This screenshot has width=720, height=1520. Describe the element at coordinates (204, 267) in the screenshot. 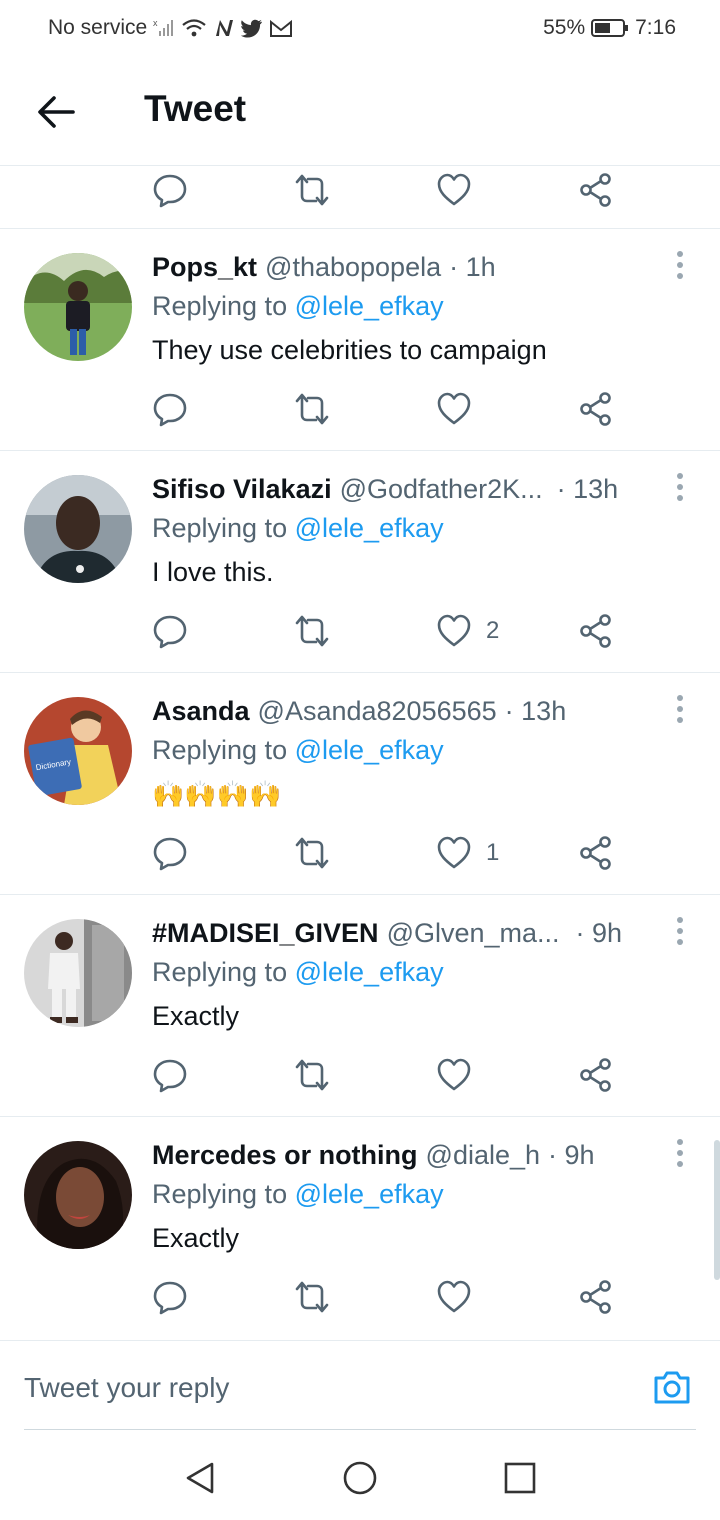

I see `display-name: Pops_kt` at that location.